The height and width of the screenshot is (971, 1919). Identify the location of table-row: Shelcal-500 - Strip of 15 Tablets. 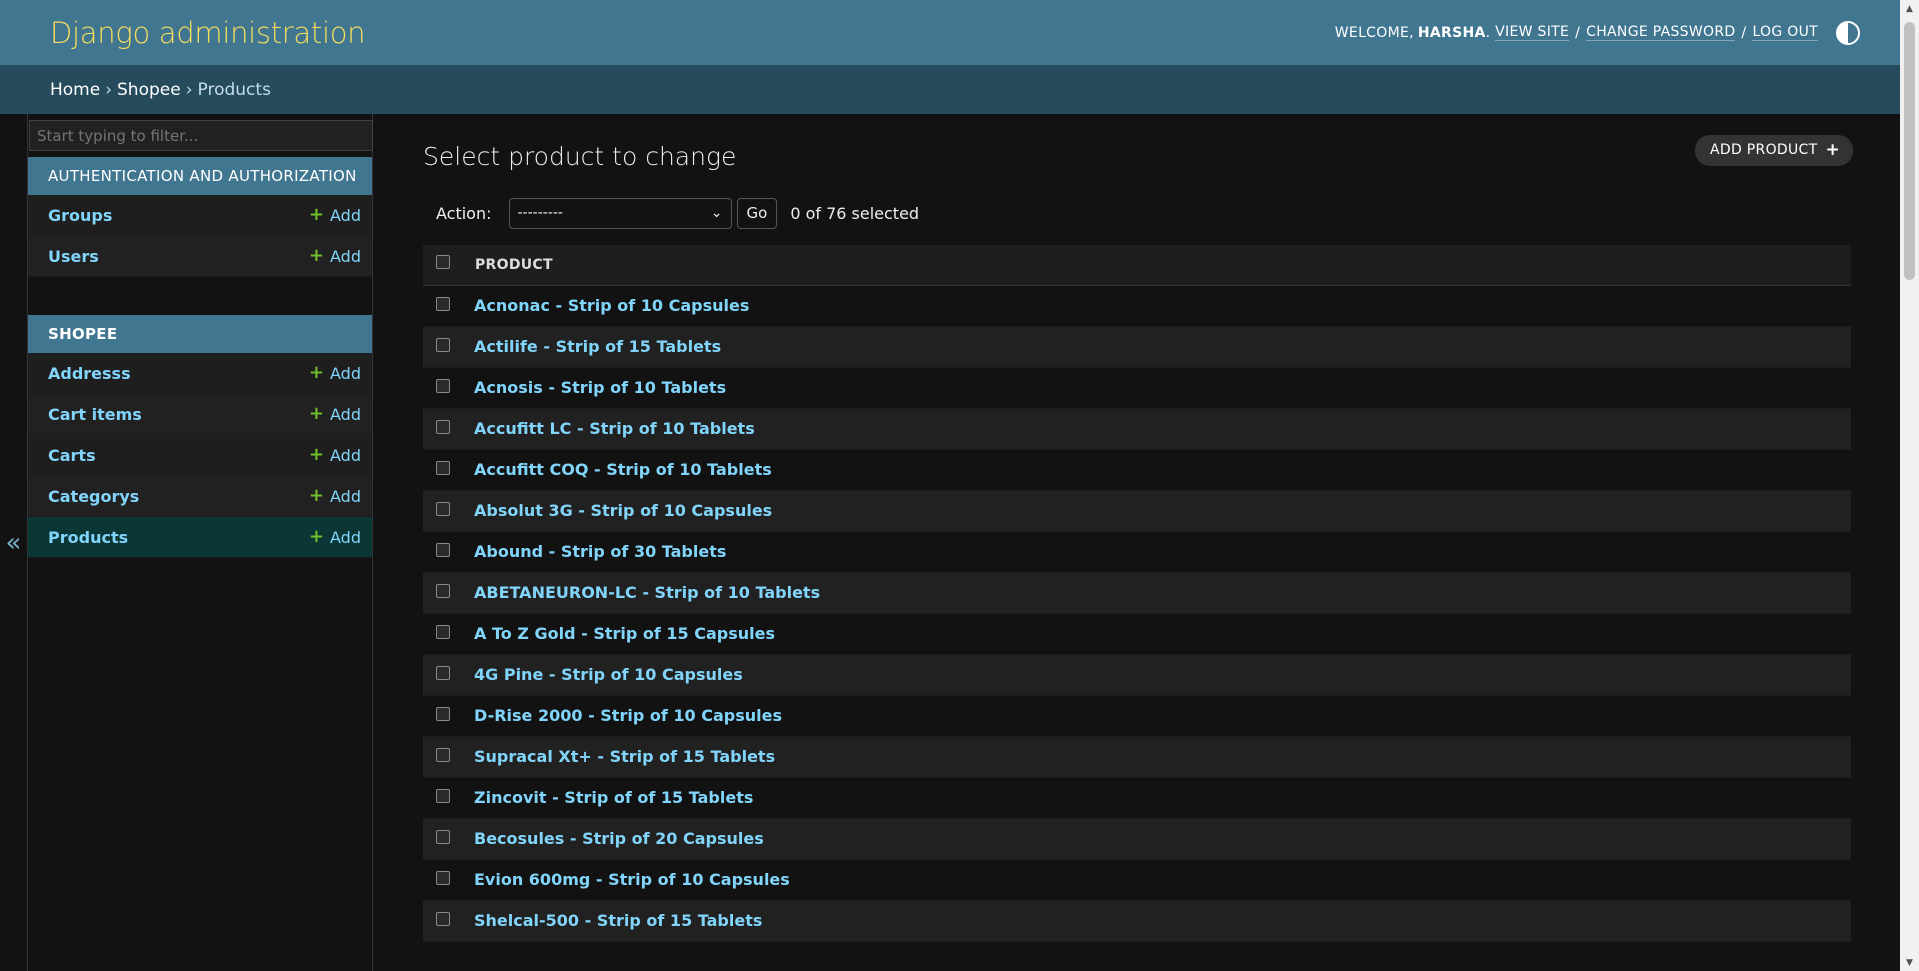
(1137, 921).